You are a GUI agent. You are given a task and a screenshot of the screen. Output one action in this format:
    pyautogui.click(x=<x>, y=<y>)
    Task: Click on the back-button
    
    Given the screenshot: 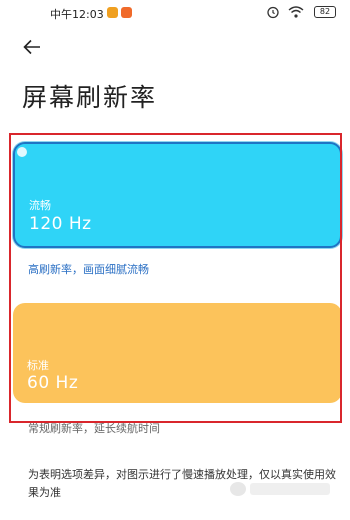 What is the action you would take?
    pyautogui.click(x=32, y=47)
    